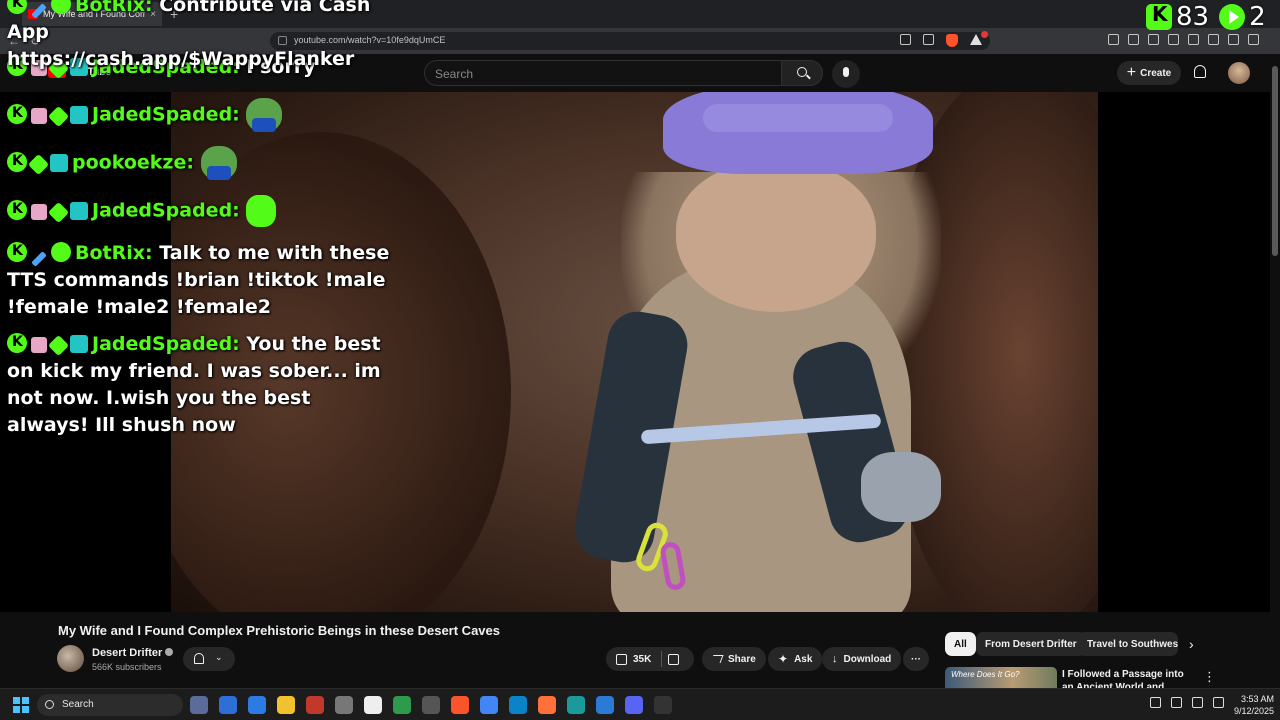  What do you see at coordinates (835, 659) in the screenshot?
I see `download-icon: ↓` at bounding box center [835, 659].